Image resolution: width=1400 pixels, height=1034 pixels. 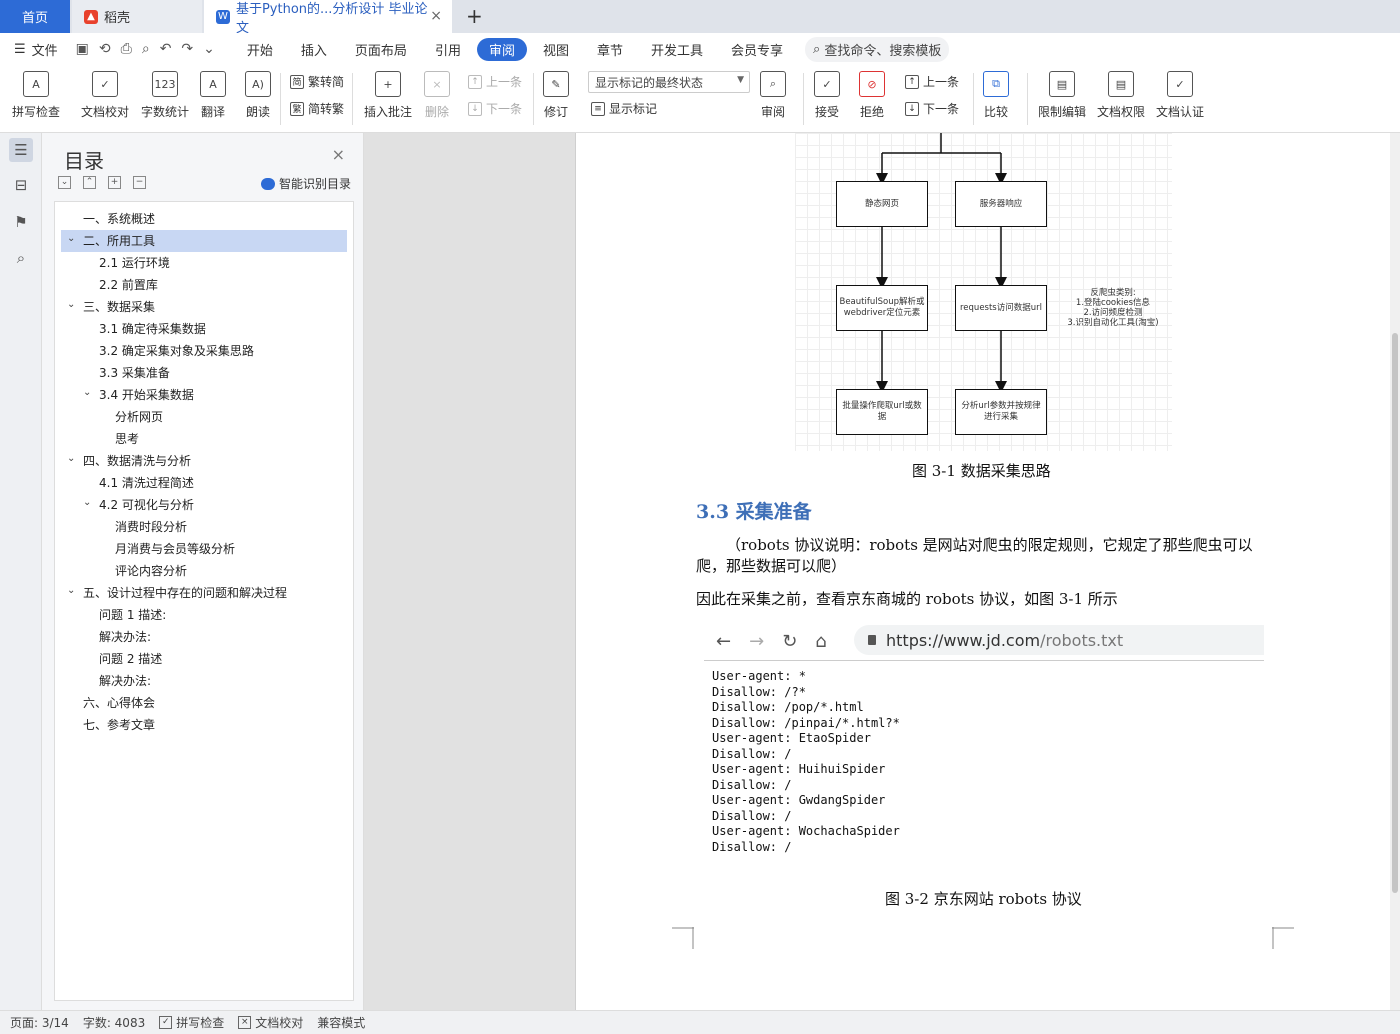 I want to click on toc-item: 六、心得体会, so click(x=204, y=703).